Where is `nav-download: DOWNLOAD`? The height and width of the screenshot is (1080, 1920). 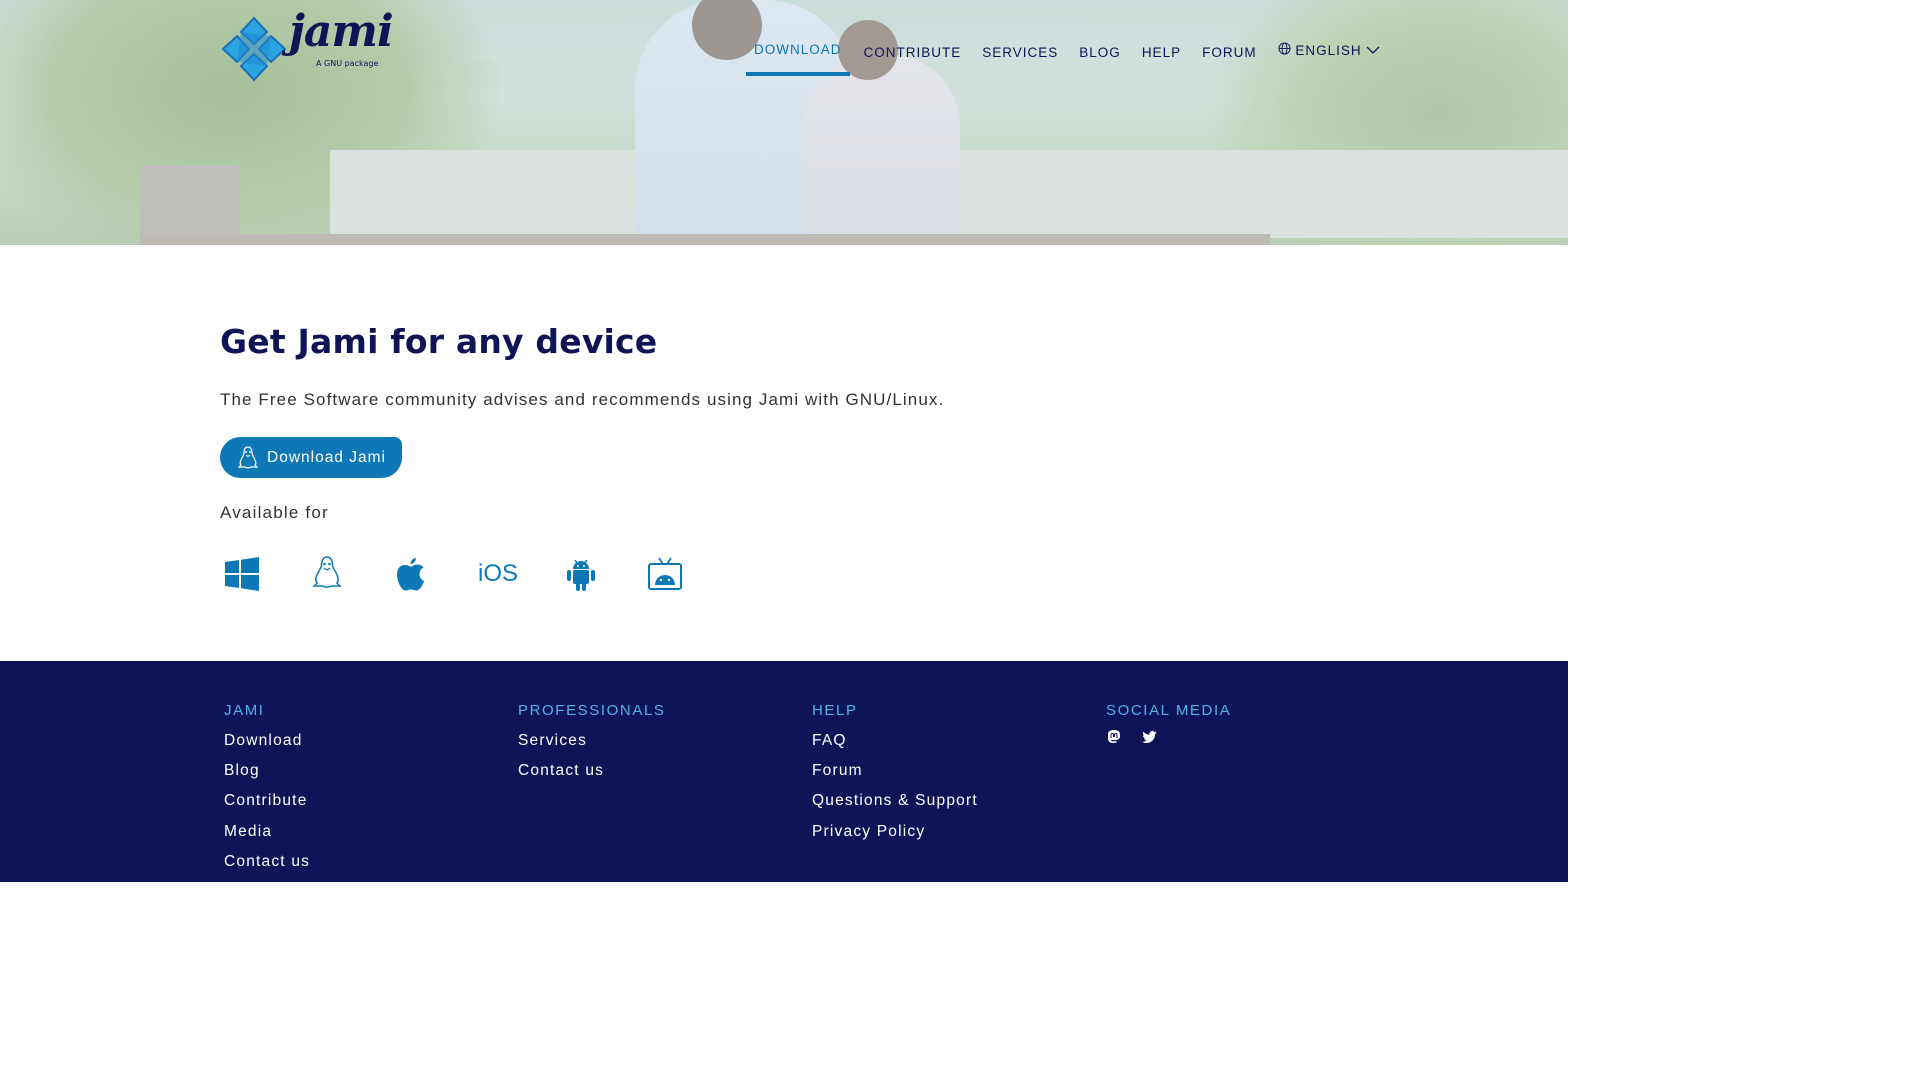
nav-download: DOWNLOAD is located at coordinates (798, 58).